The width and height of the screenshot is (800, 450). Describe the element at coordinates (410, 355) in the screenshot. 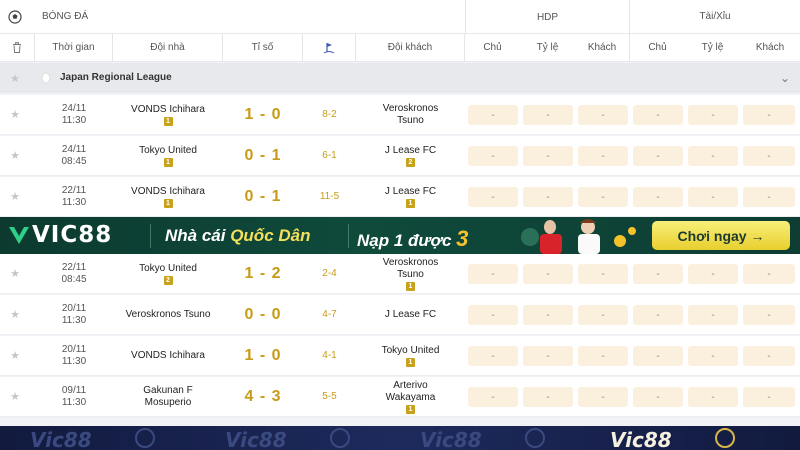

I see `away-team: Tokyo United 1` at that location.